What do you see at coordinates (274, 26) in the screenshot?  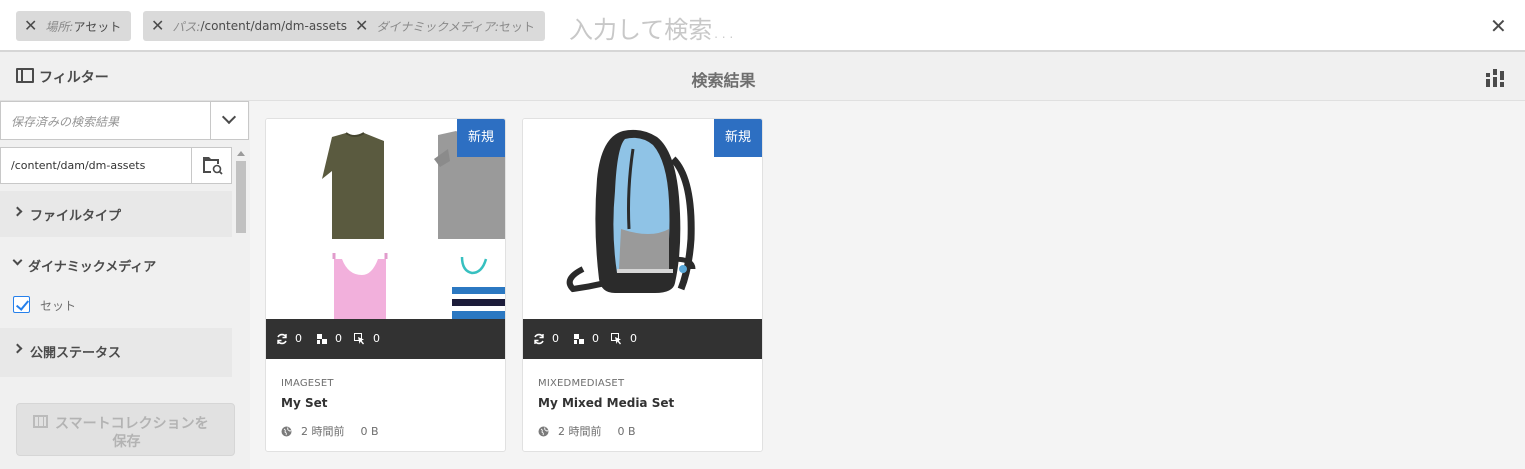 I see `tag-value: /content/dam/dm-assets` at bounding box center [274, 26].